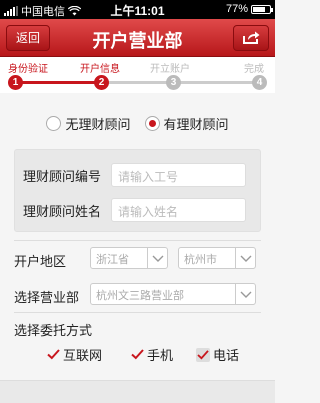 Image resolution: width=320 pixels, height=403 pixels. Describe the element at coordinates (173, 82) in the screenshot. I see `step-dot-3: 3` at that location.